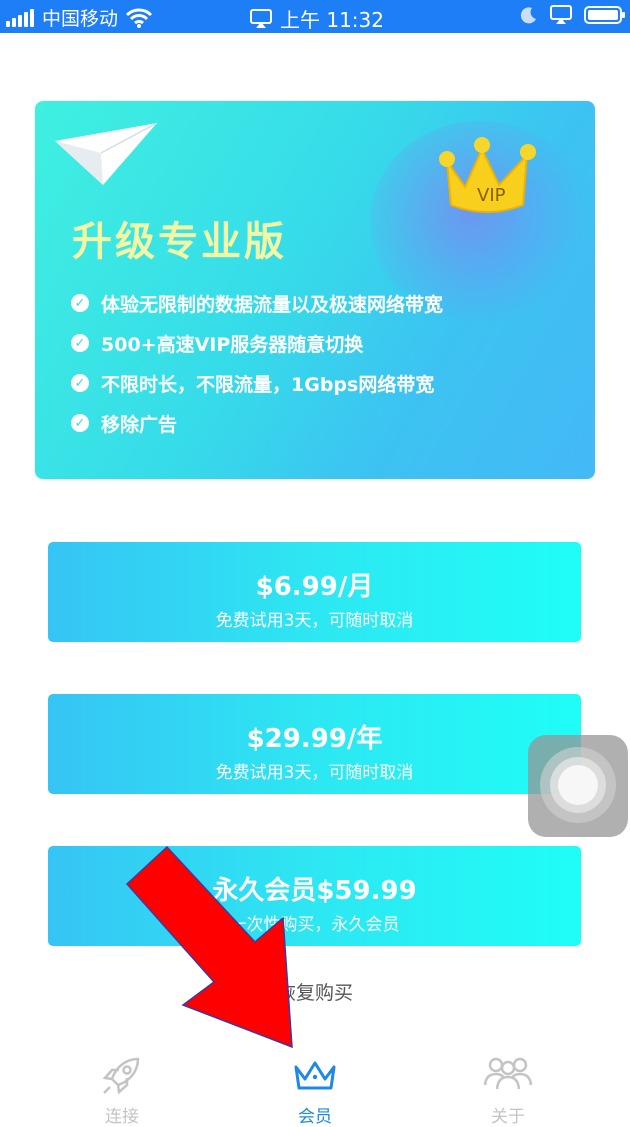 This screenshot has height=1127, width=630. I want to click on tab-bar: 连接 会员 关于, so click(315, 1086).